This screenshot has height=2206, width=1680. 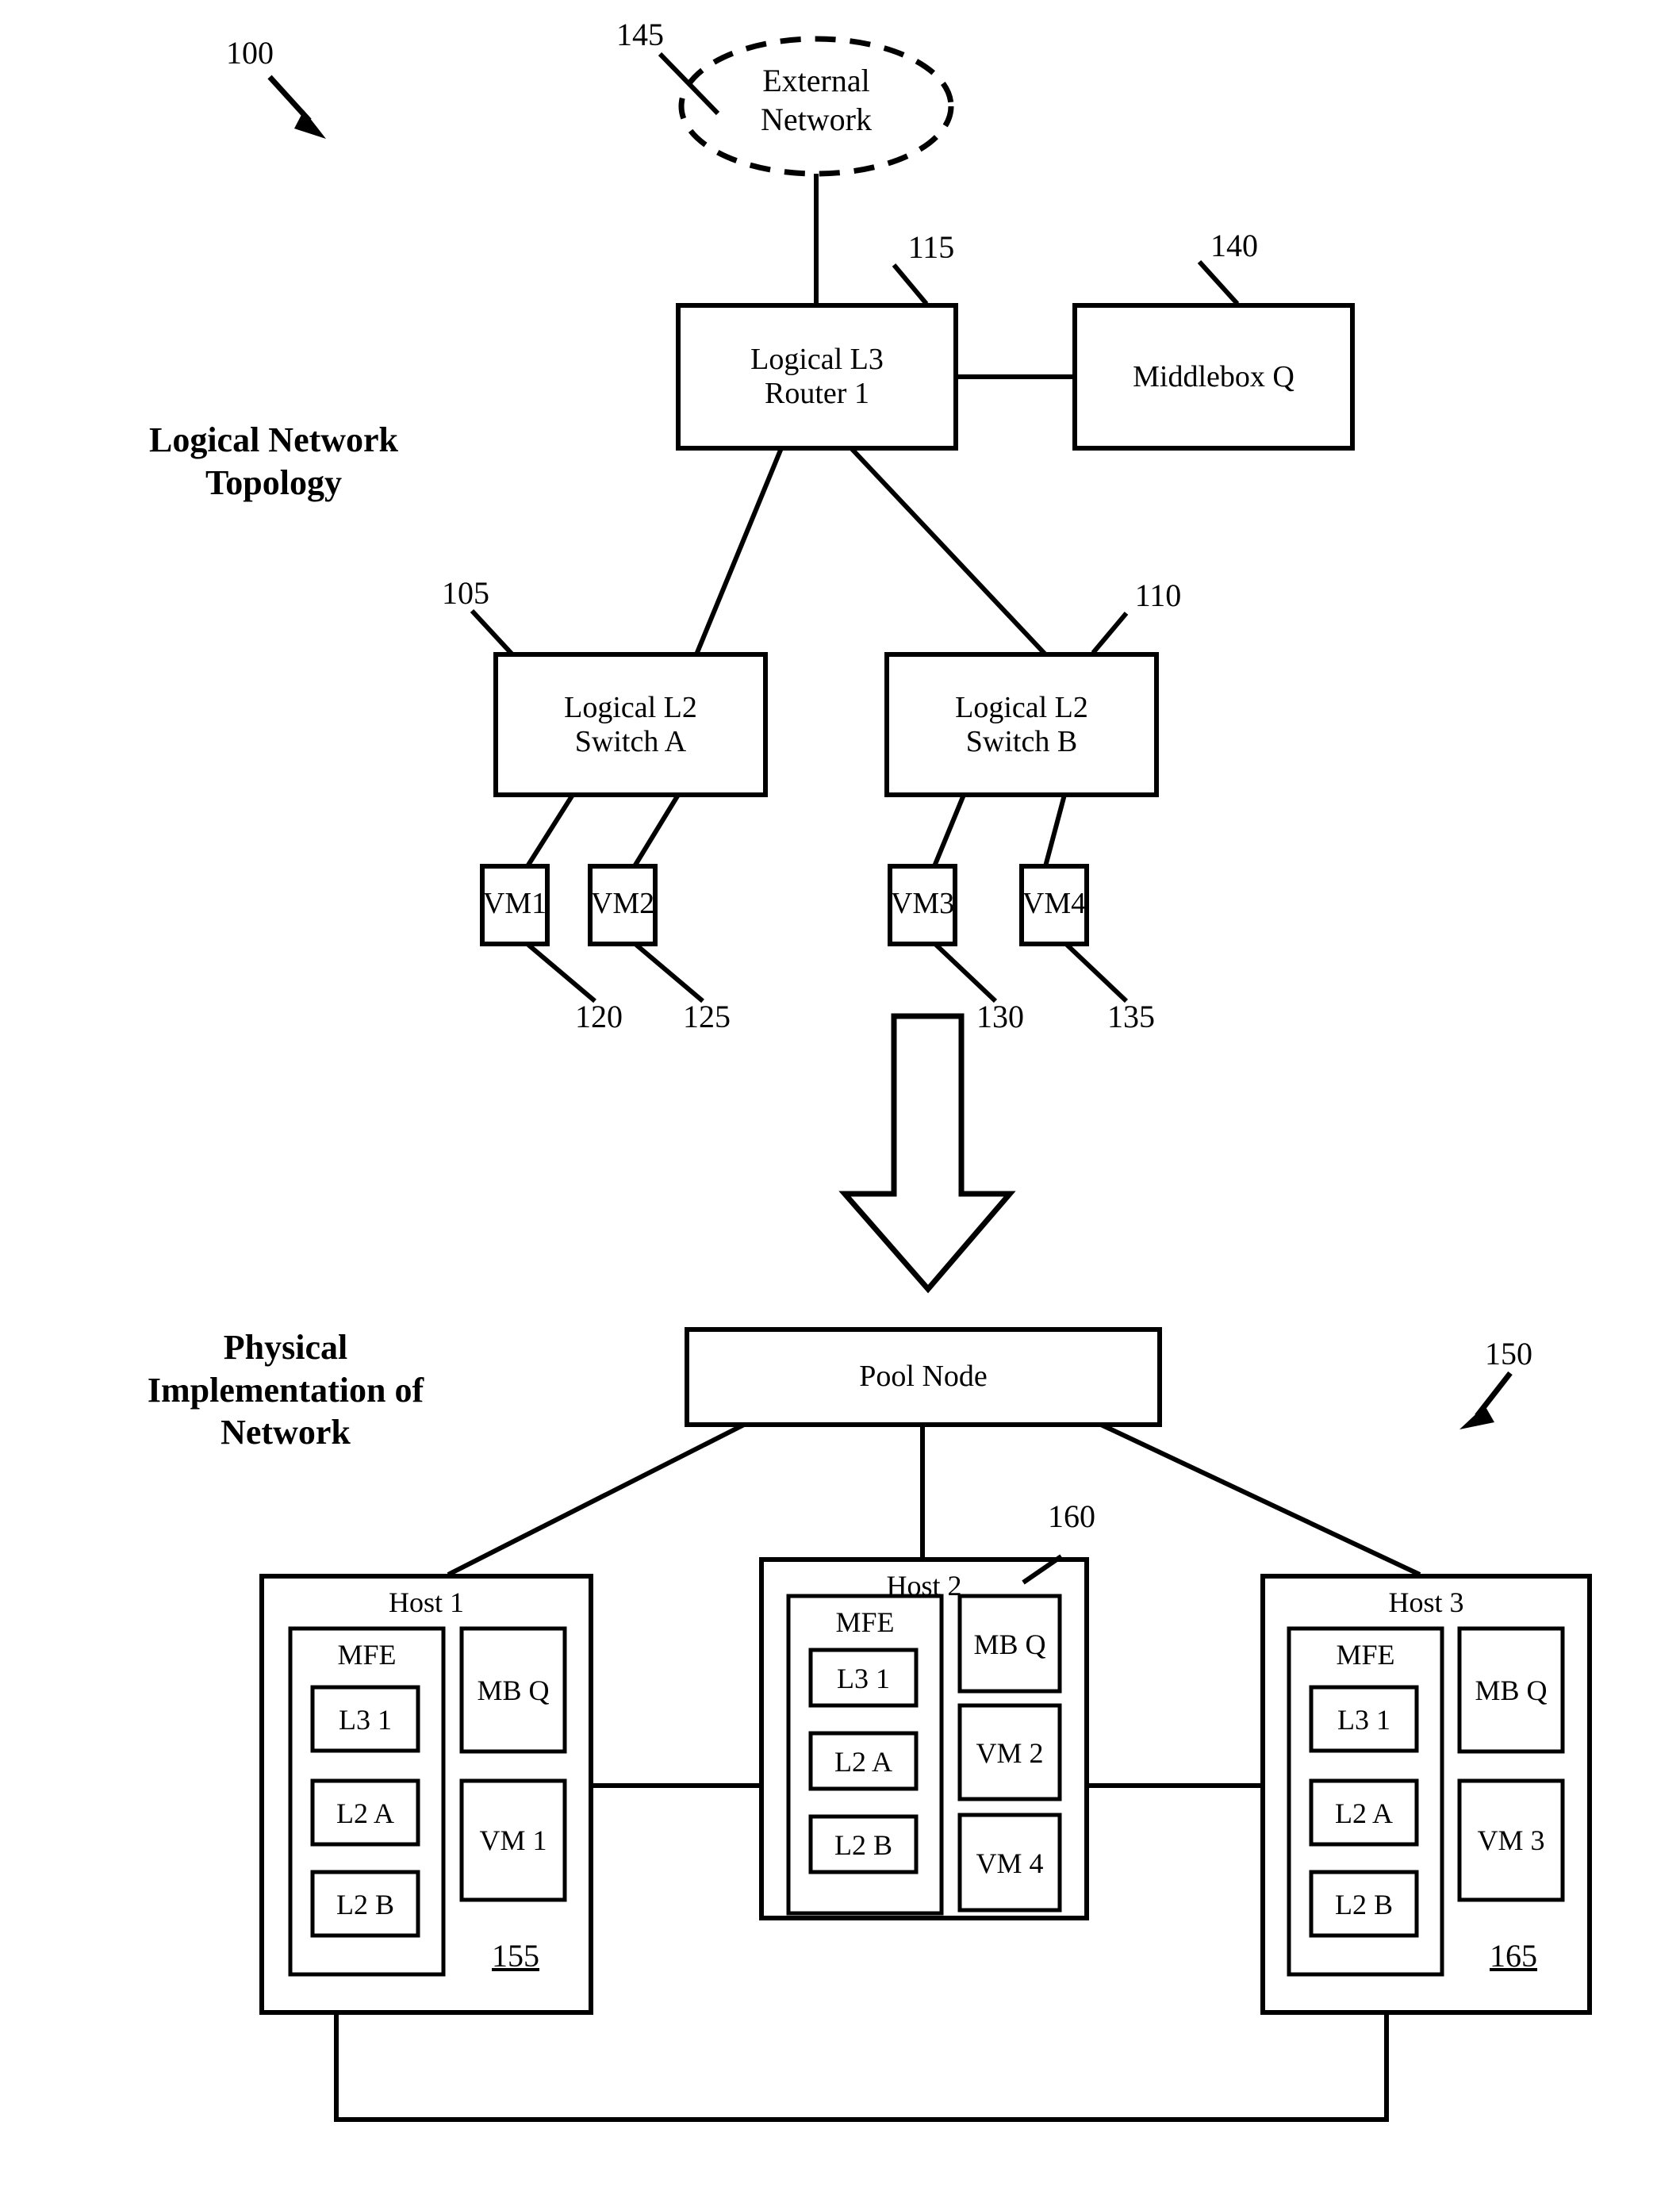 What do you see at coordinates (924, 1586) in the screenshot?
I see `host-2-title: Host 2` at bounding box center [924, 1586].